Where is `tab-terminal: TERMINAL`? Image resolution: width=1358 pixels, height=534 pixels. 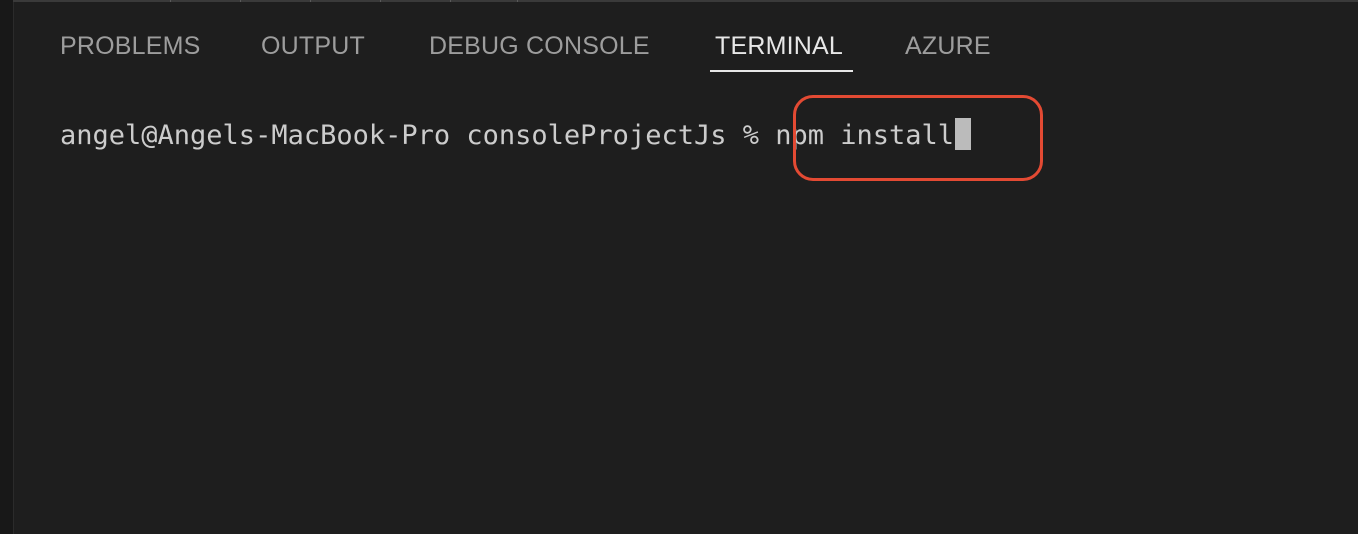
tab-terminal: TERMINAL is located at coordinates (779, 51).